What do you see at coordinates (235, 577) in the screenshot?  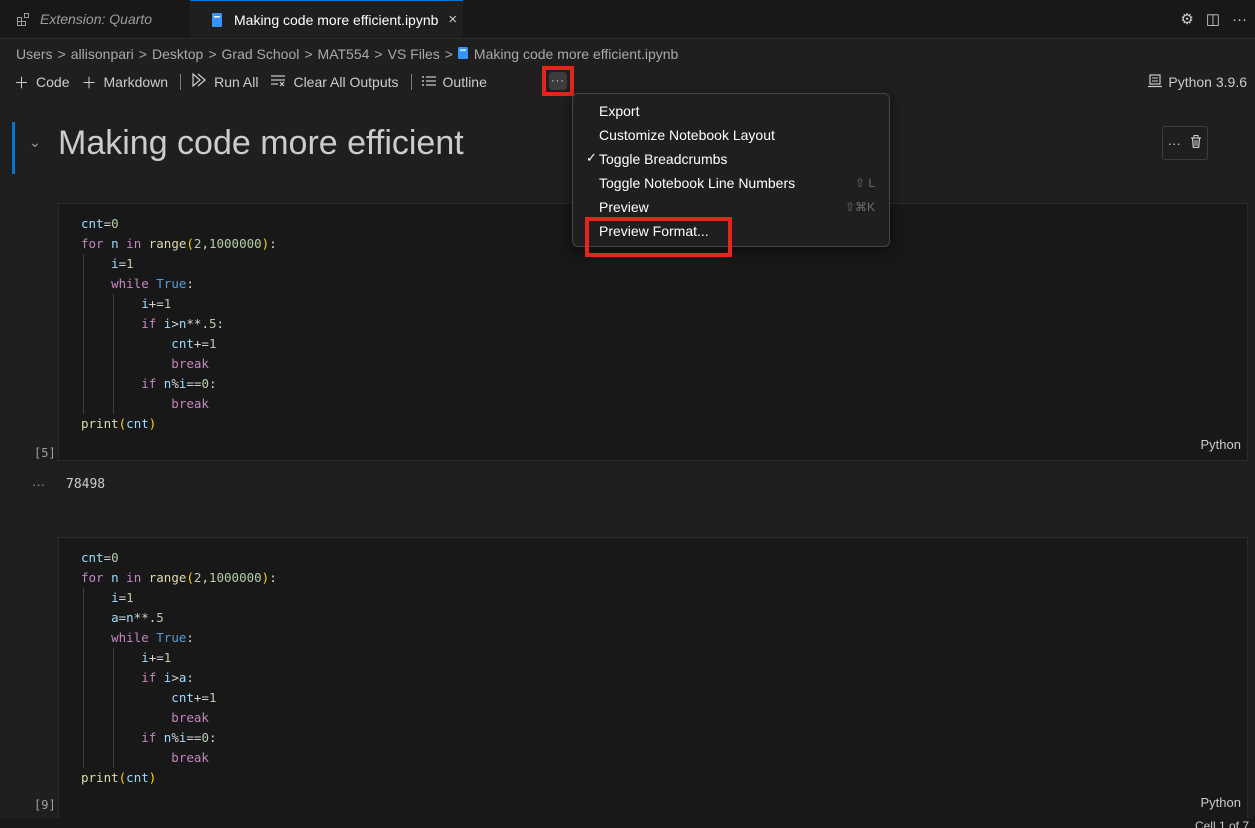 I see `code-token: 1000000` at bounding box center [235, 577].